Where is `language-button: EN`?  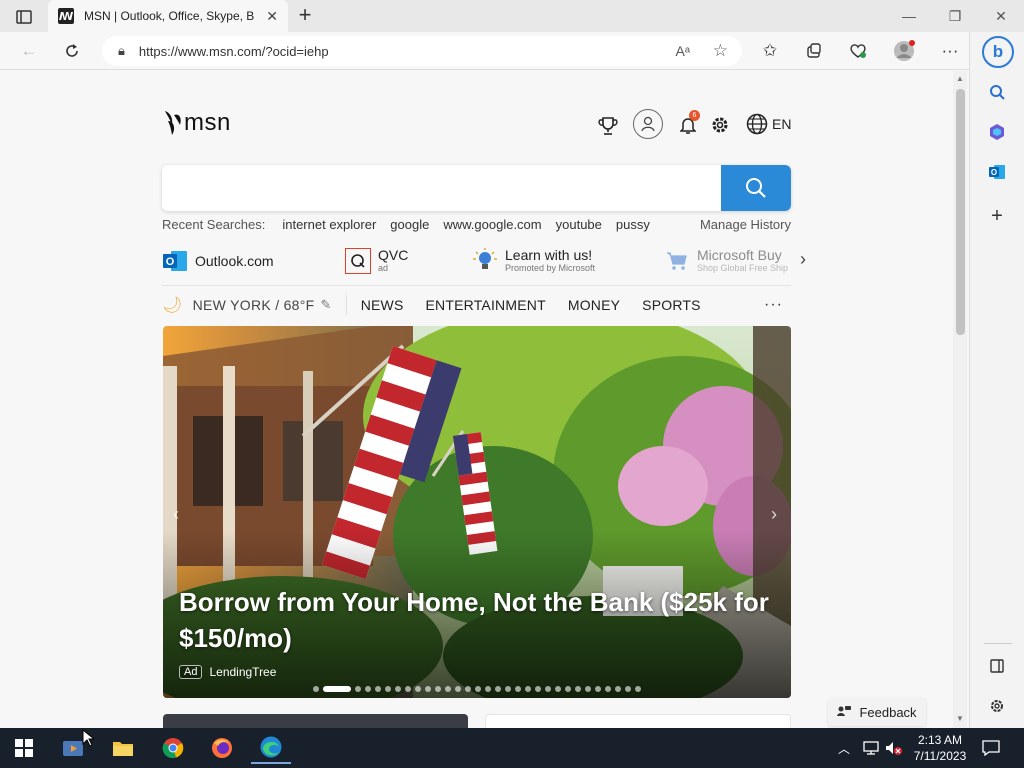 language-button: EN is located at coordinates (768, 124).